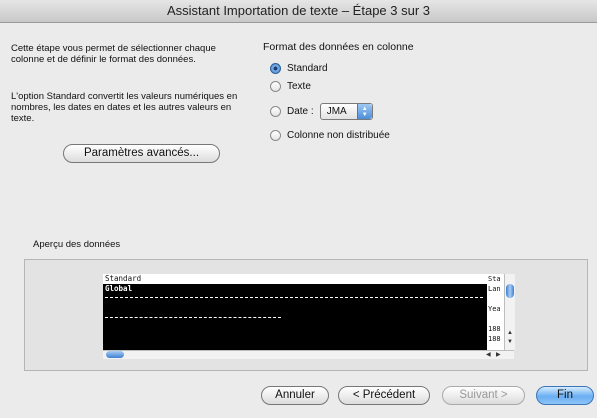 This screenshot has height=418, width=597. I want to click on preview-column-2-header: Sta, so click(495, 279).